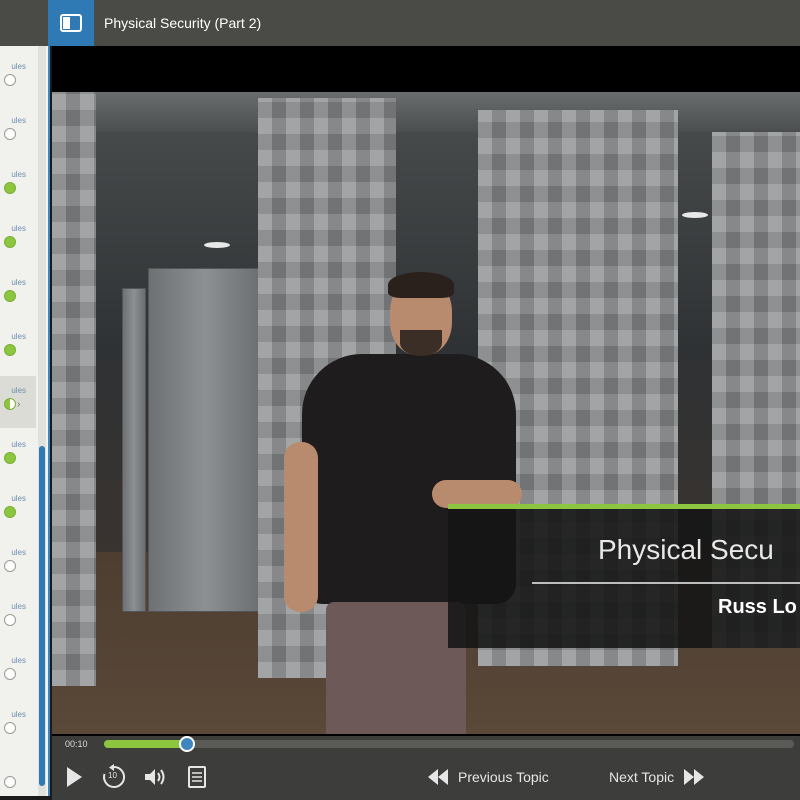  What do you see at coordinates (438, 777) in the screenshot?
I see `rewind-icon` at bounding box center [438, 777].